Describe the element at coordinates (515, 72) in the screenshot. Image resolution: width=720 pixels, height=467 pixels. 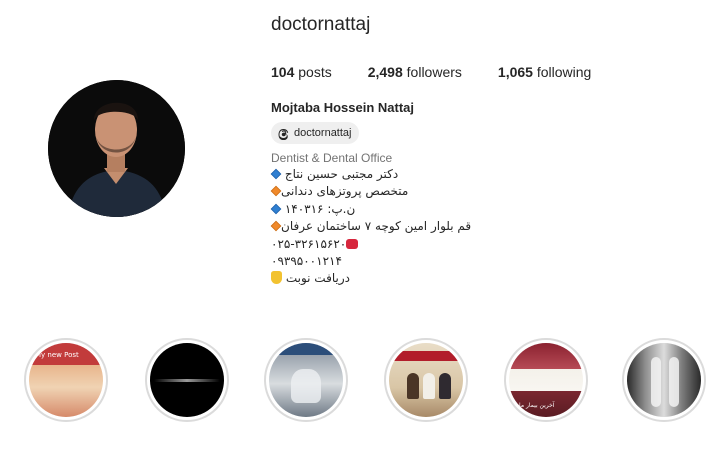
I see `following-count: 1,065` at that location.